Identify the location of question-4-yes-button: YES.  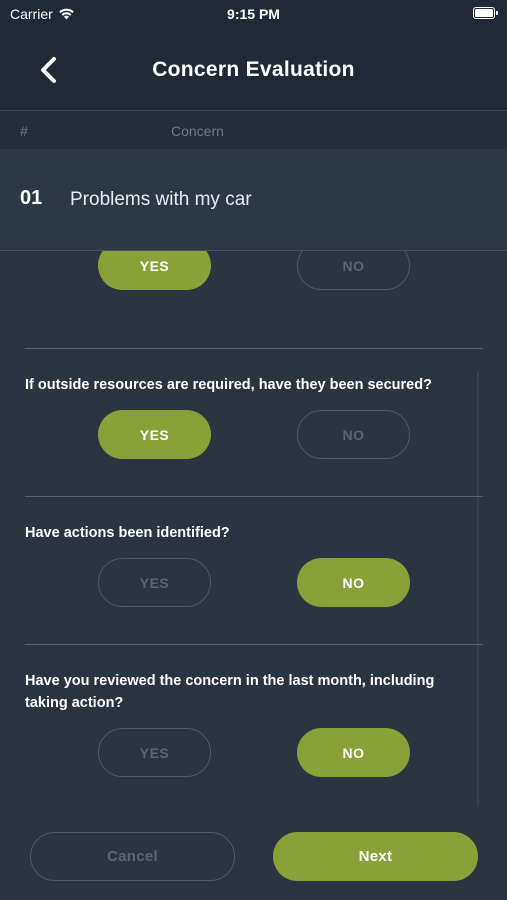
(154, 752).